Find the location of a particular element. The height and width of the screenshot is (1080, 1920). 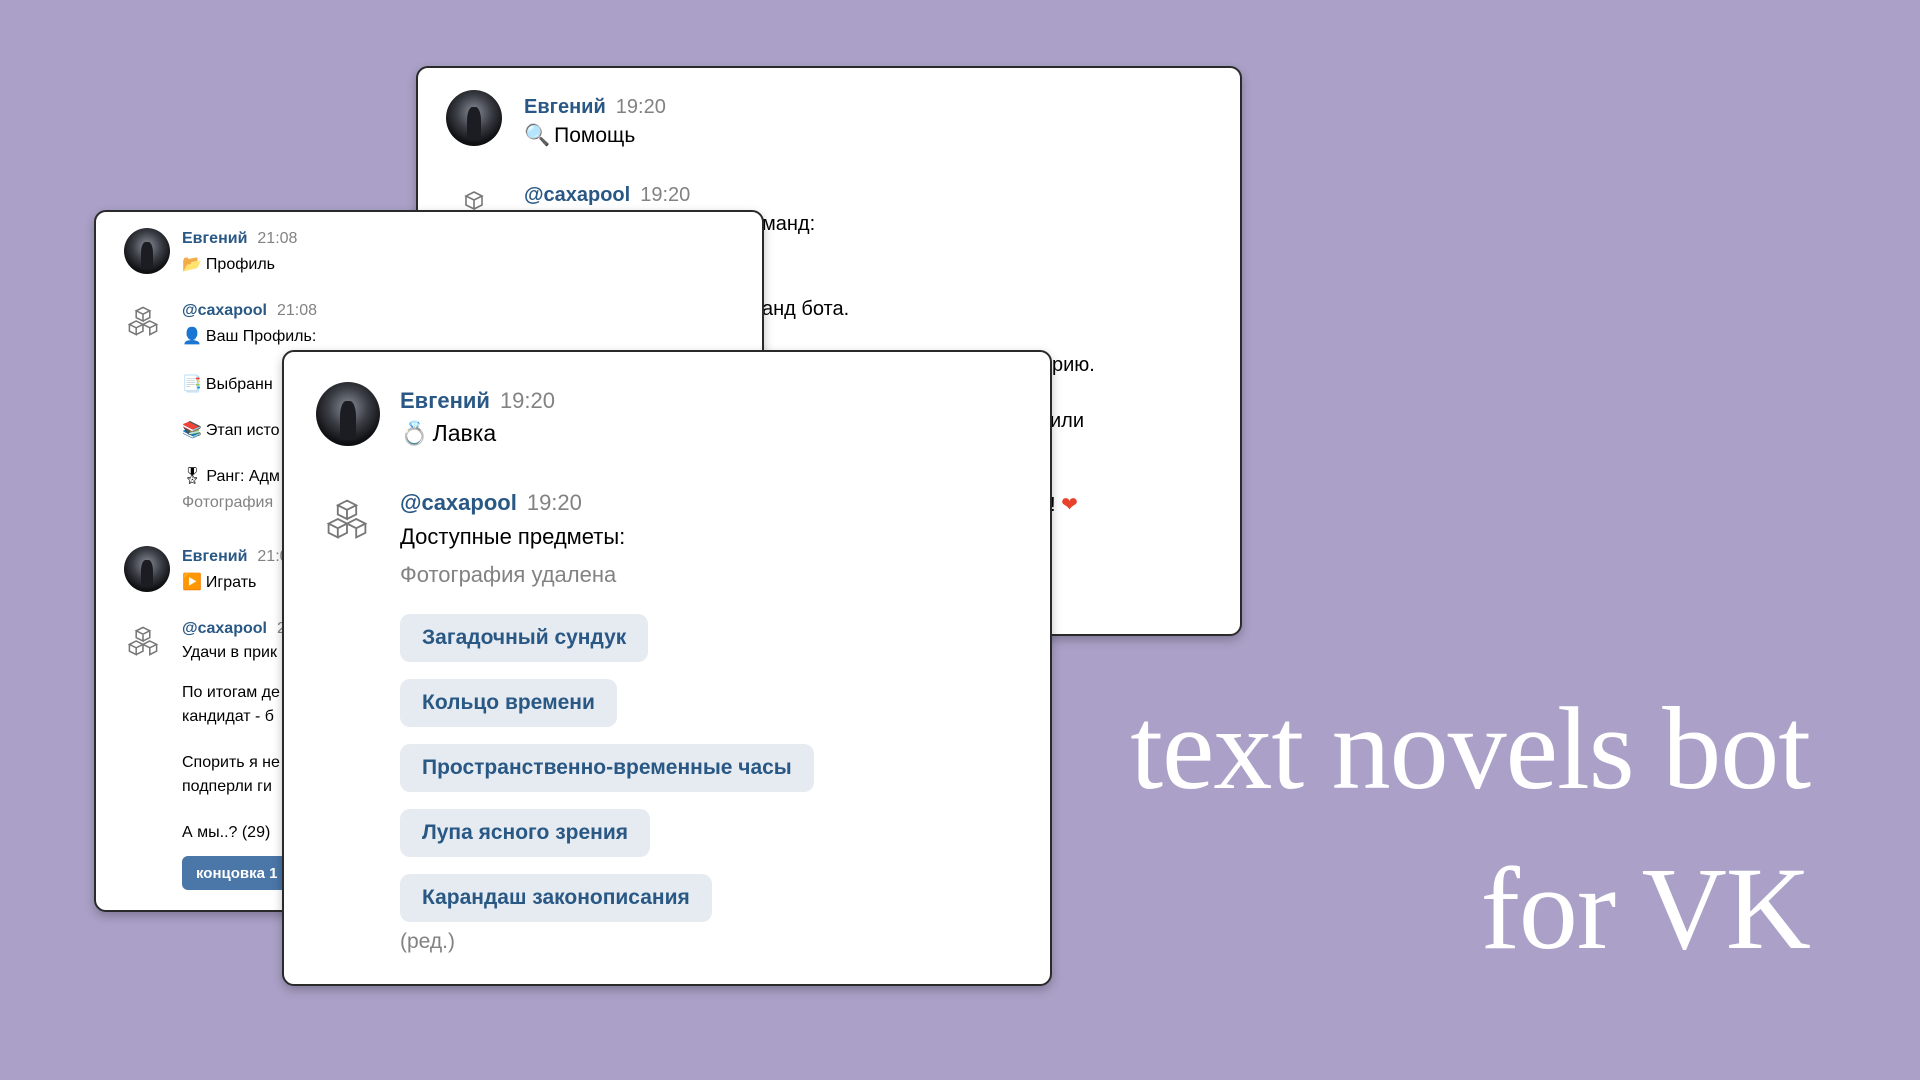

message-text: 👤 Ваш Профиль: is located at coordinates (249, 336).